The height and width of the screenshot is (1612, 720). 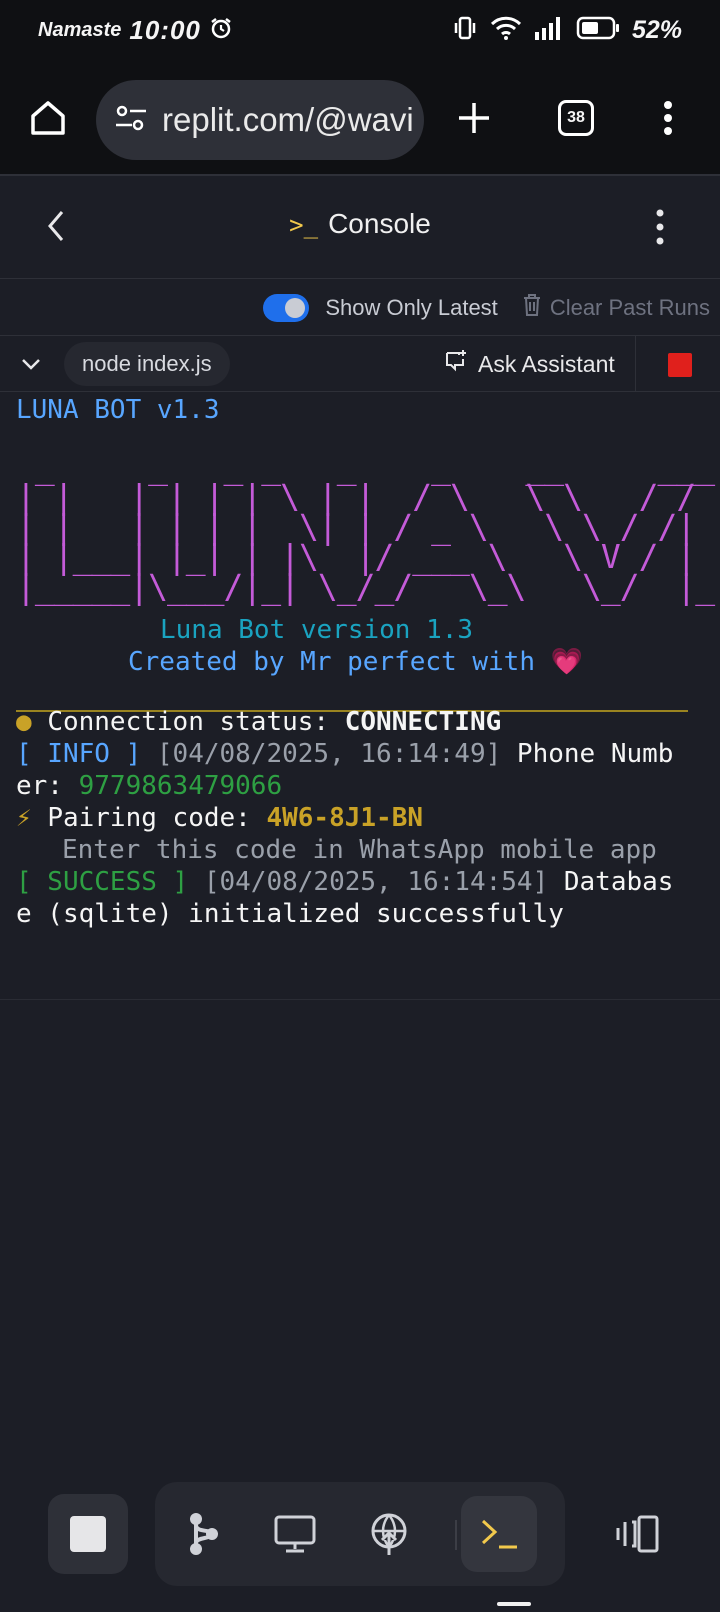 What do you see at coordinates (295, 307) in the screenshot?
I see `toggle-knob` at bounding box center [295, 307].